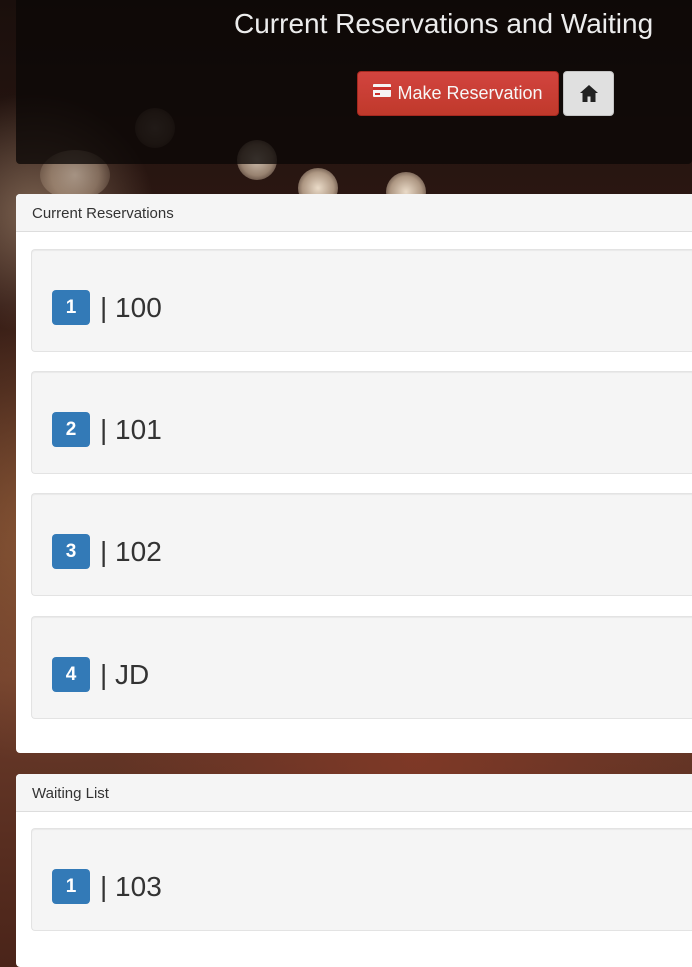  Describe the element at coordinates (125, 674) in the screenshot. I see `reservation-label: | JD` at that location.